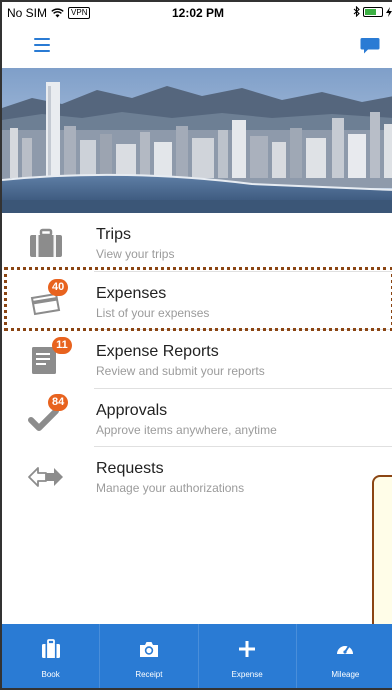  I want to click on tab-label: Receipt, so click(149, 674).